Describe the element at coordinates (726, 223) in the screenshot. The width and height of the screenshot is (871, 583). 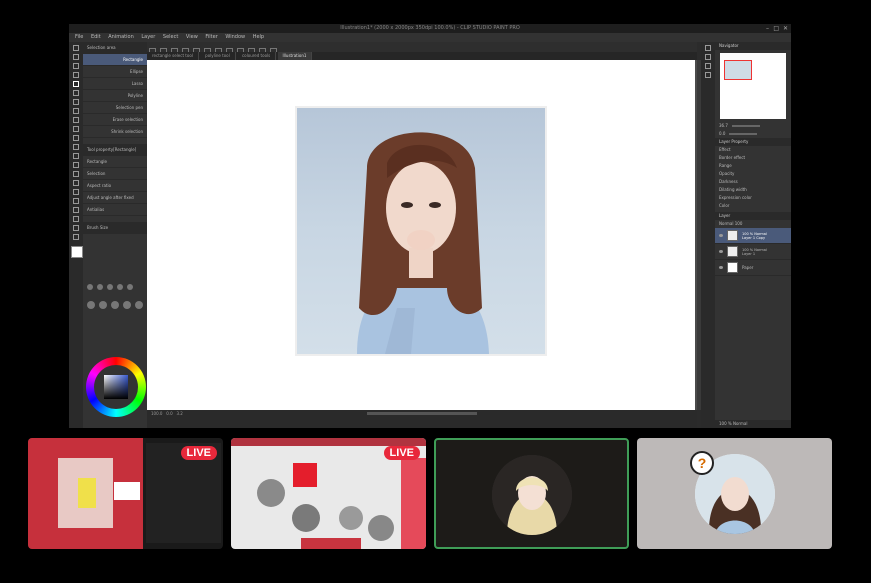
I see `blend-mode-select: Normal` at that location.